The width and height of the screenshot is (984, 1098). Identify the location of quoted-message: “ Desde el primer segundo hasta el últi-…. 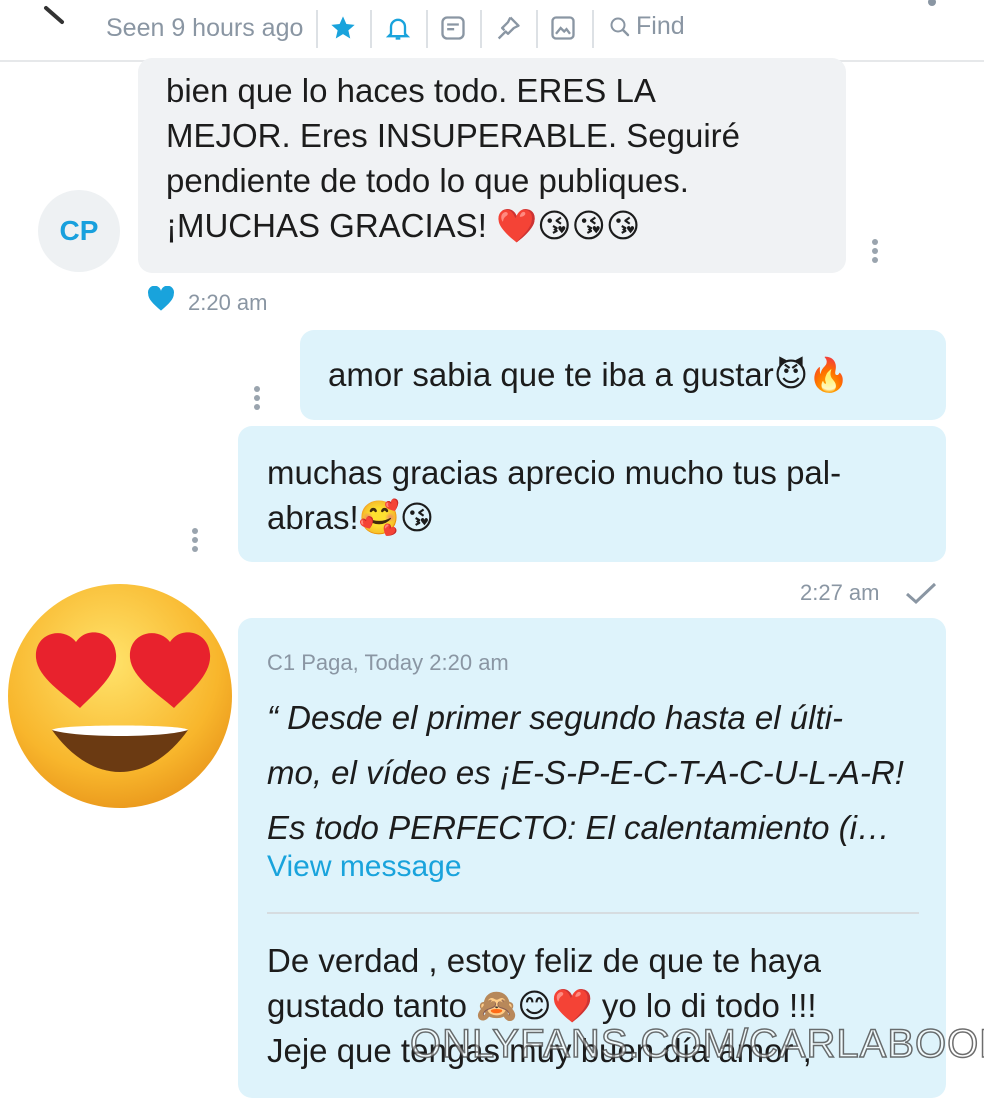
(597, 772).